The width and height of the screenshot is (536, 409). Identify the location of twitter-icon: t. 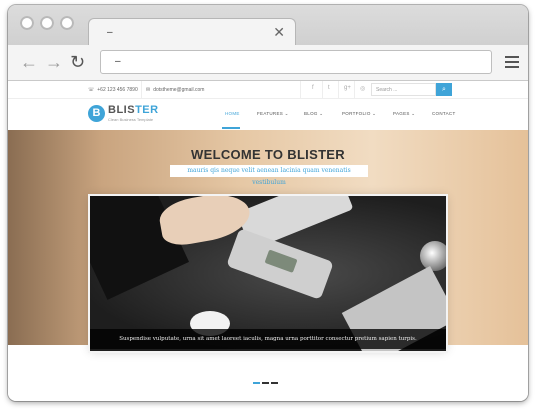
(329, 88).